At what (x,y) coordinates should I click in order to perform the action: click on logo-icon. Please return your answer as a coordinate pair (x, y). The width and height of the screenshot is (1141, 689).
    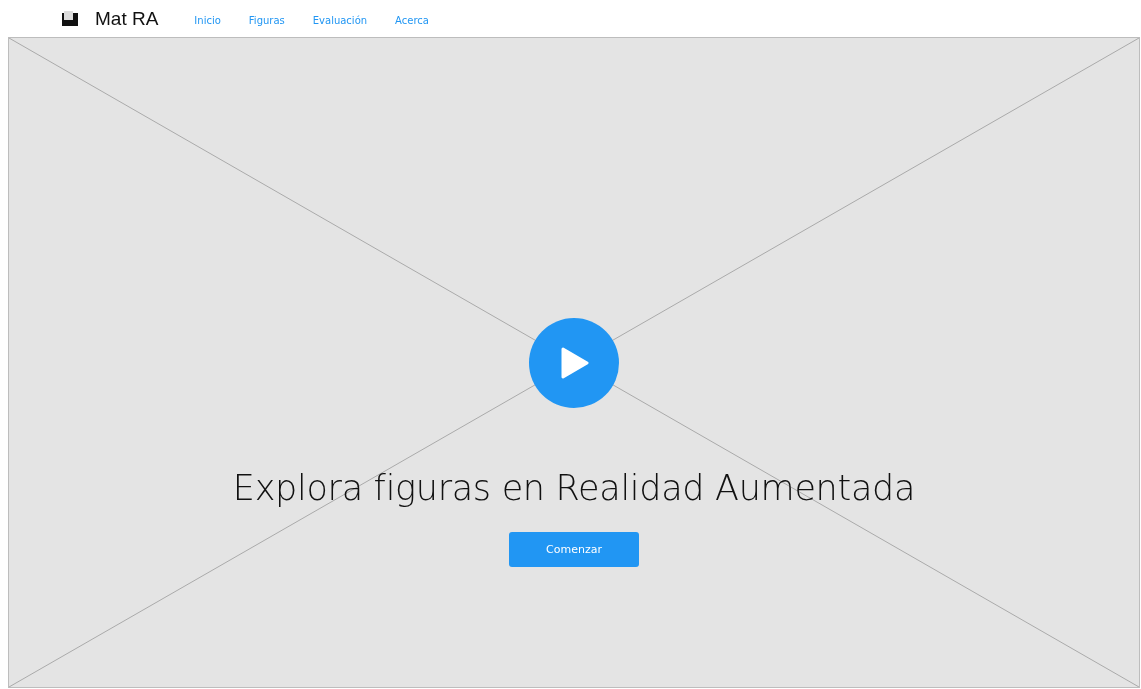
    Looking at the image, I should click on (71, 18).